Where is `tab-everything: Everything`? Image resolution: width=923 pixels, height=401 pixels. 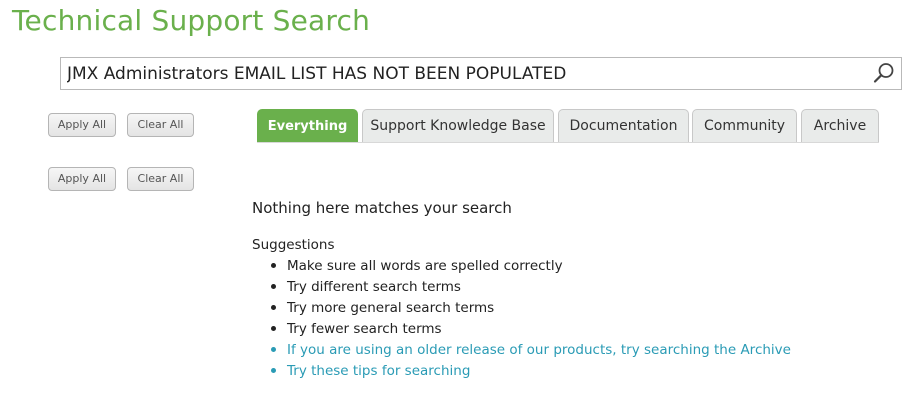 tab-everything: Everything is located at coordinates (307, 126).